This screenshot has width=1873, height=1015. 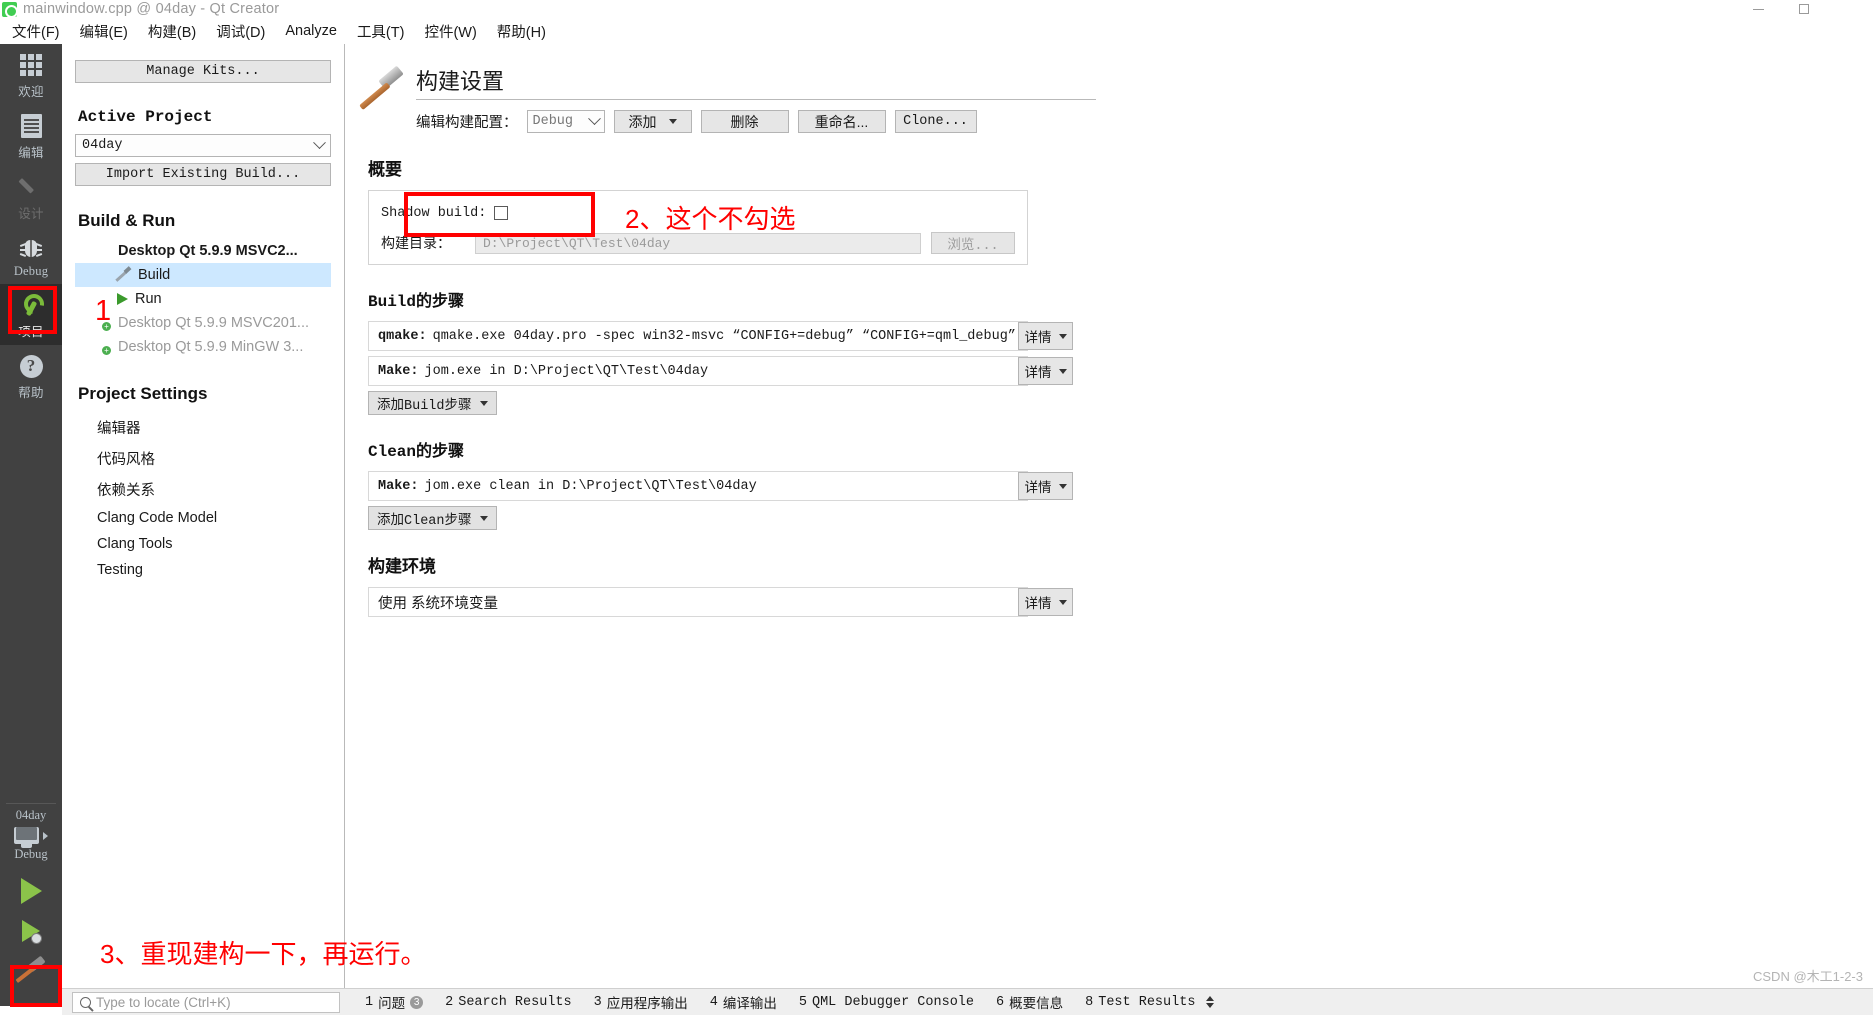 I want to click on mode-edit: 编辑, so click(x=31, y=135).